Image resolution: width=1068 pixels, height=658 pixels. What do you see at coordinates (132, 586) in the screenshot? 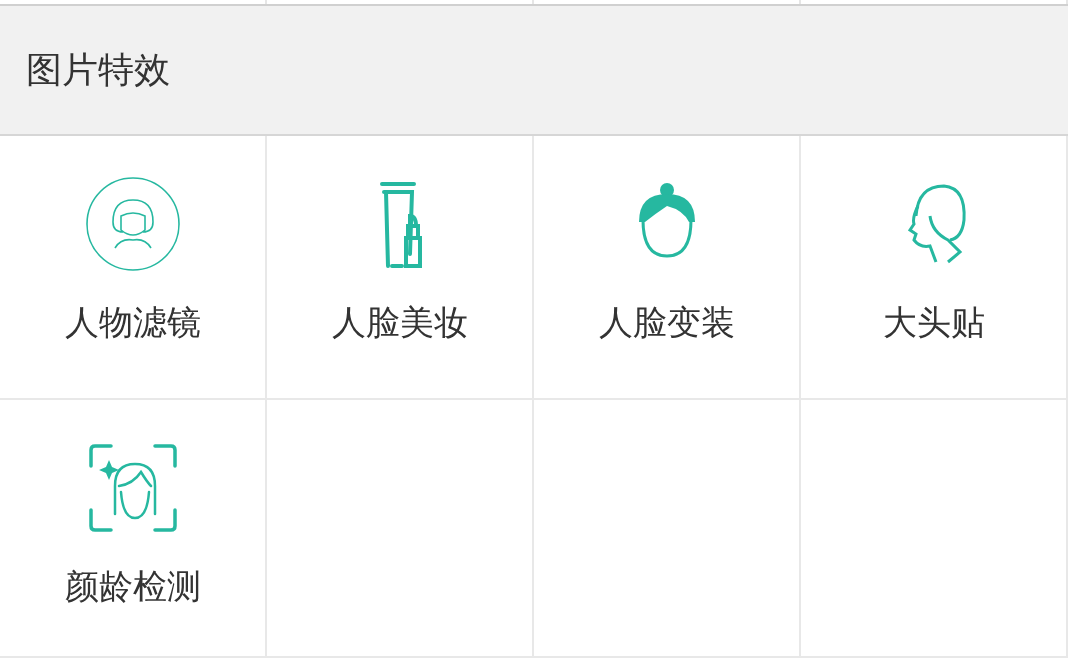
I see `tool-label: 颜龄检测` at bounding box center [132, 586].